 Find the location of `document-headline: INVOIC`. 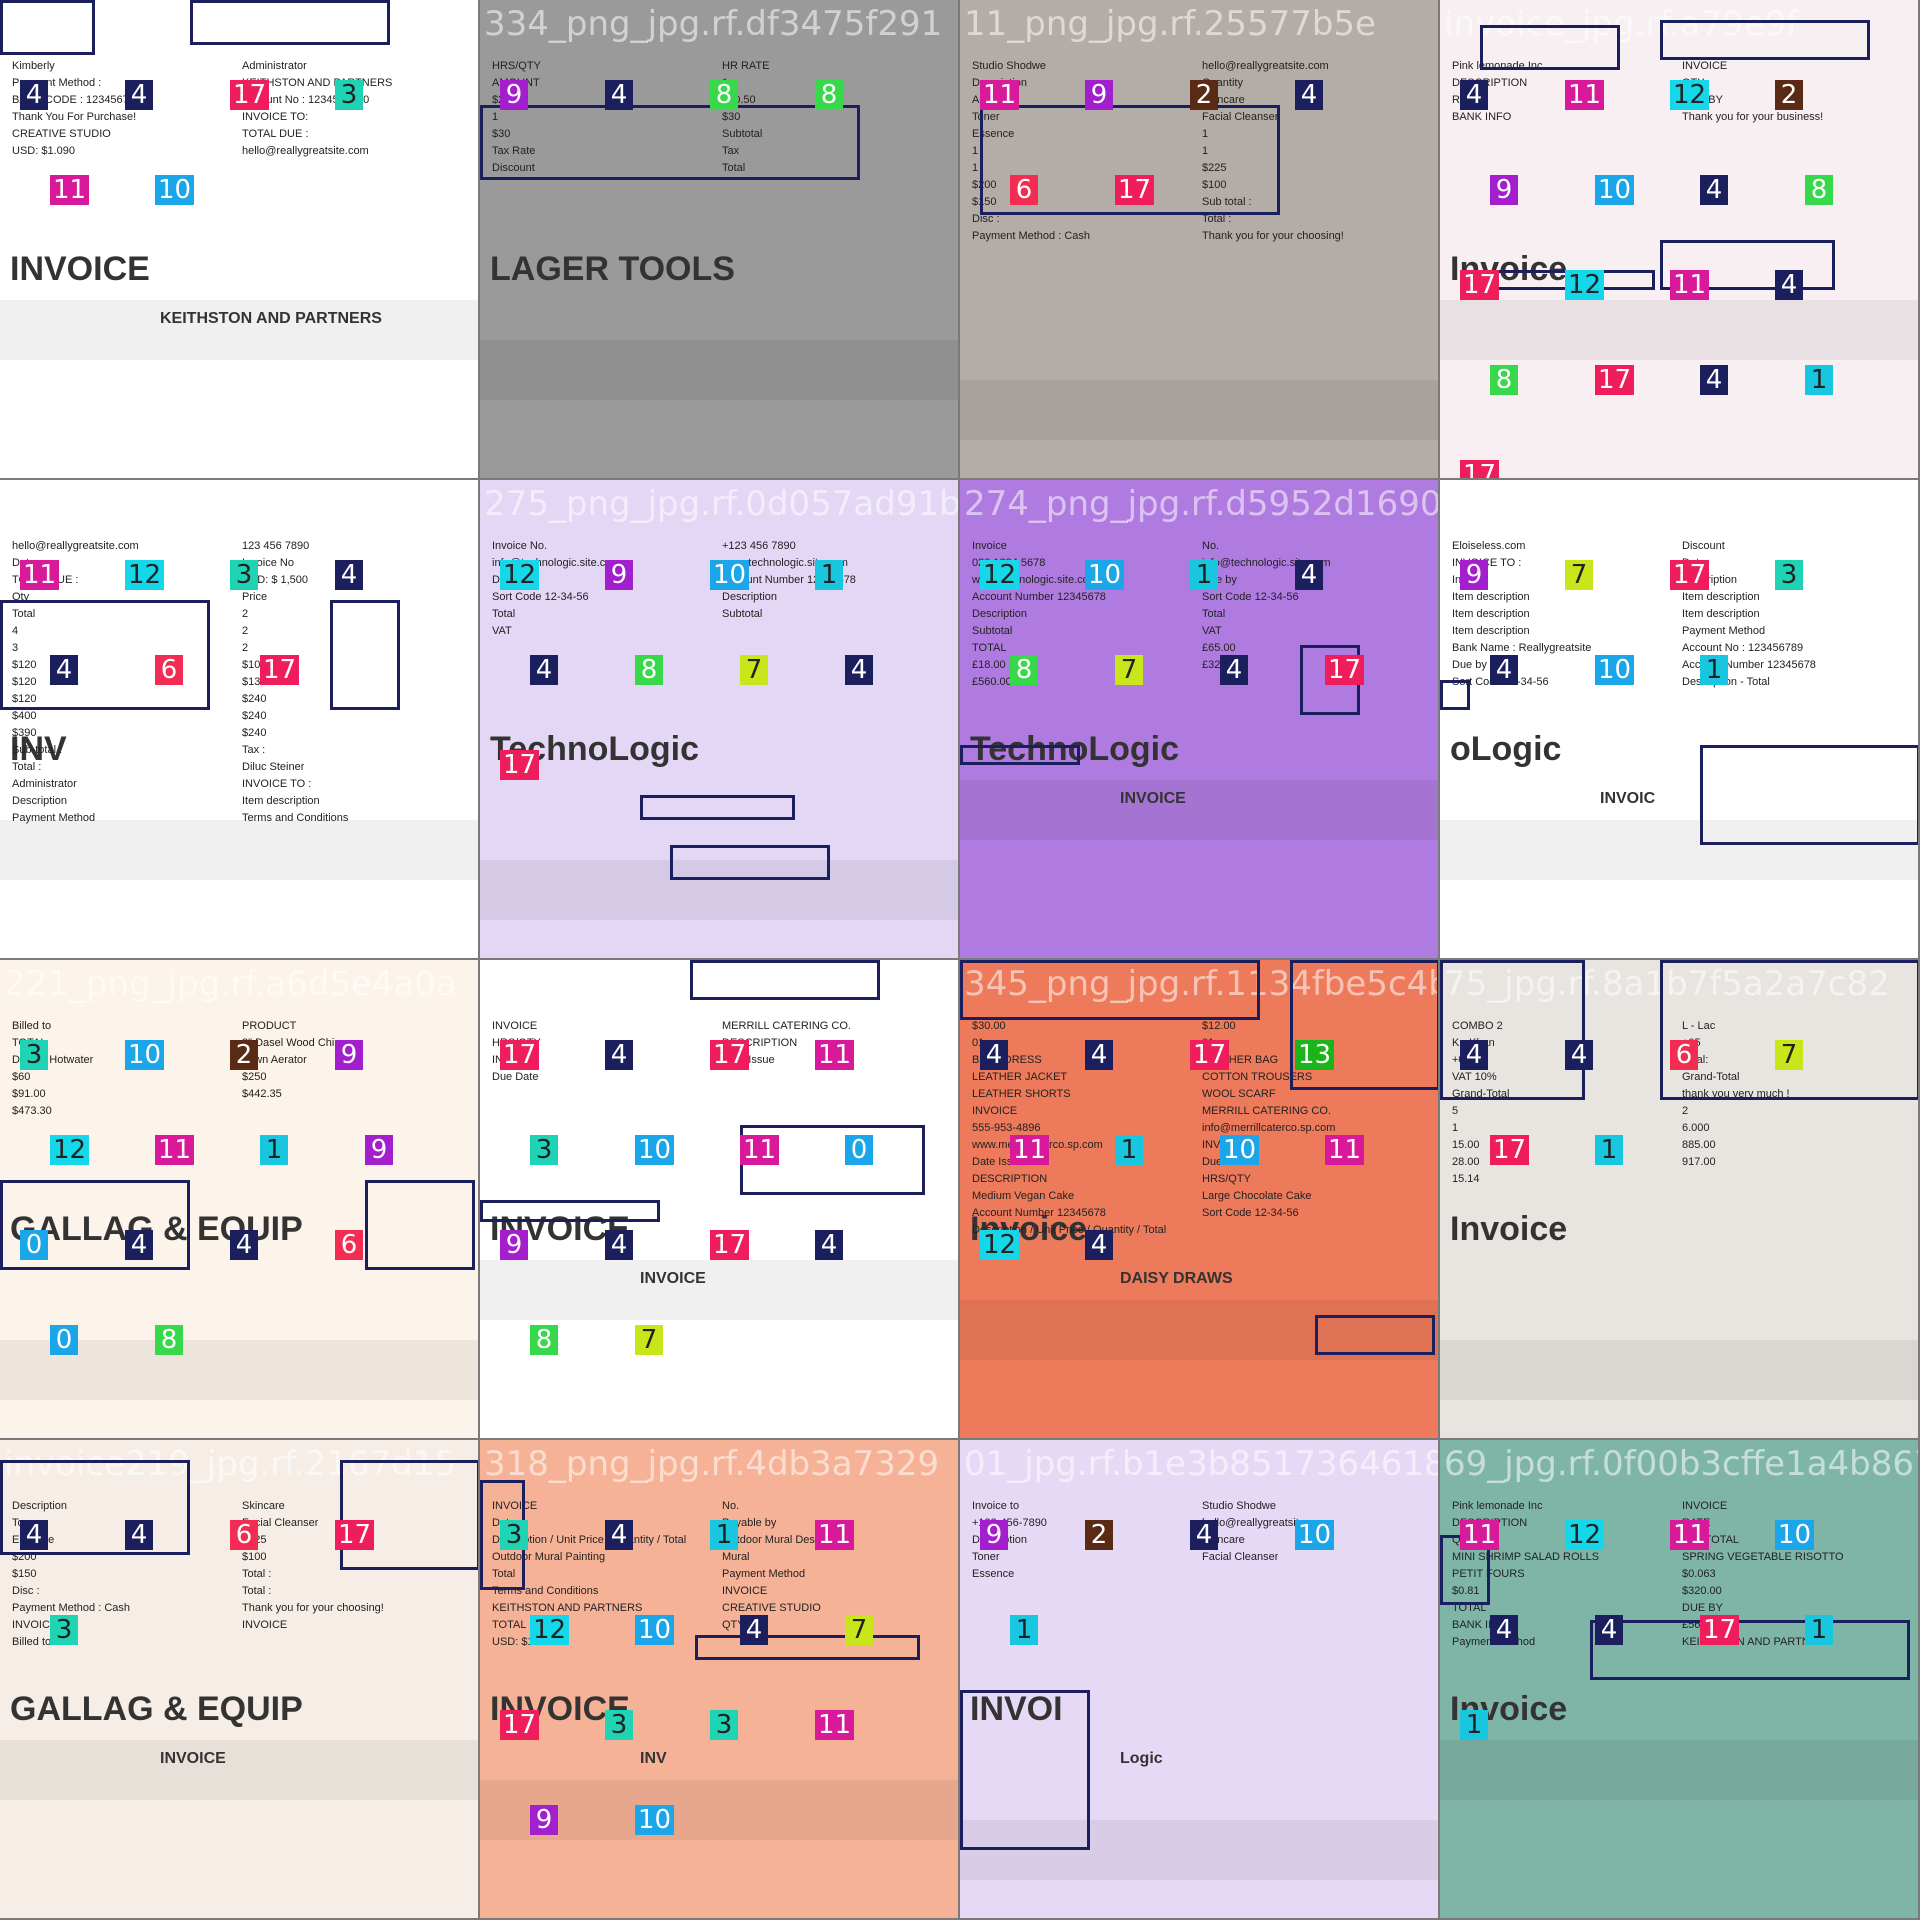

document-headline: INVOIC is located at coordinates (1628, 798).